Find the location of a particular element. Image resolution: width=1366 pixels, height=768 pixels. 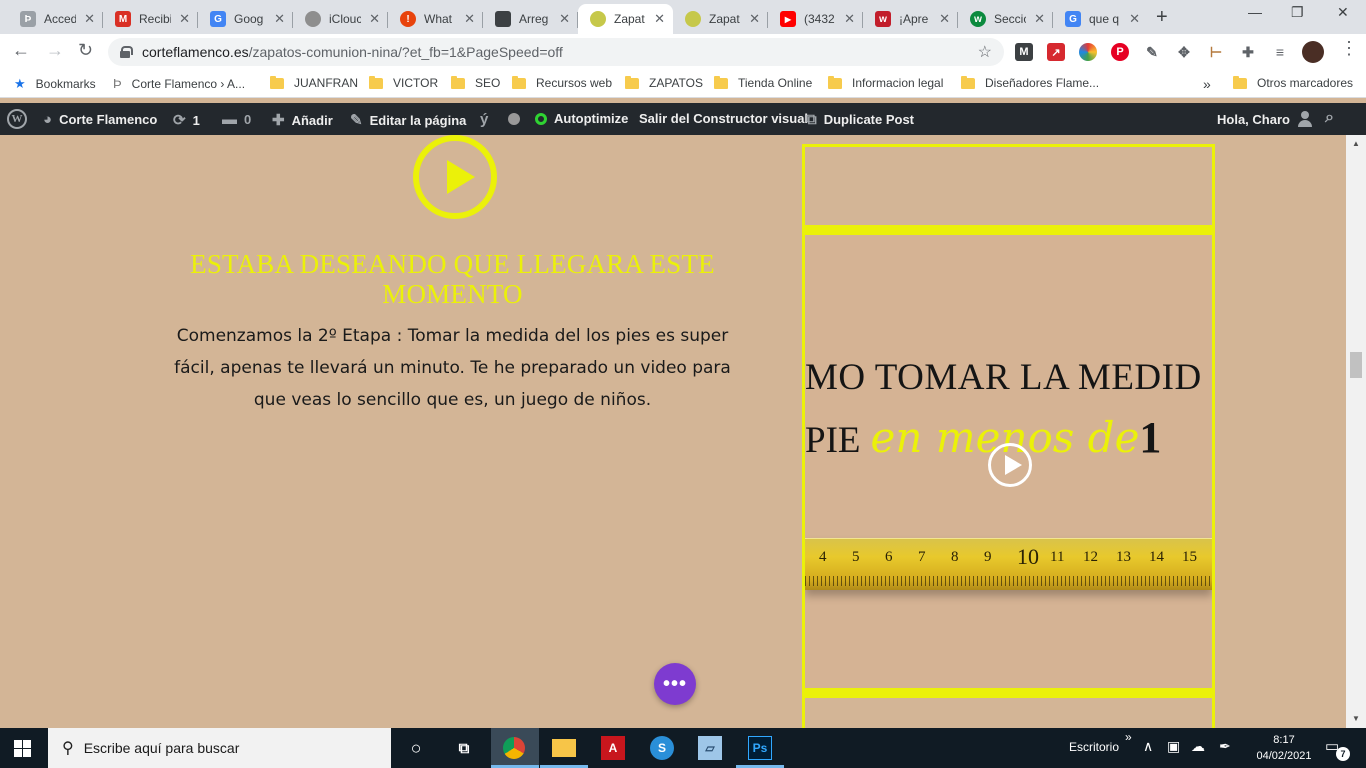

forward-button: → is located at coordinates (55, 50).